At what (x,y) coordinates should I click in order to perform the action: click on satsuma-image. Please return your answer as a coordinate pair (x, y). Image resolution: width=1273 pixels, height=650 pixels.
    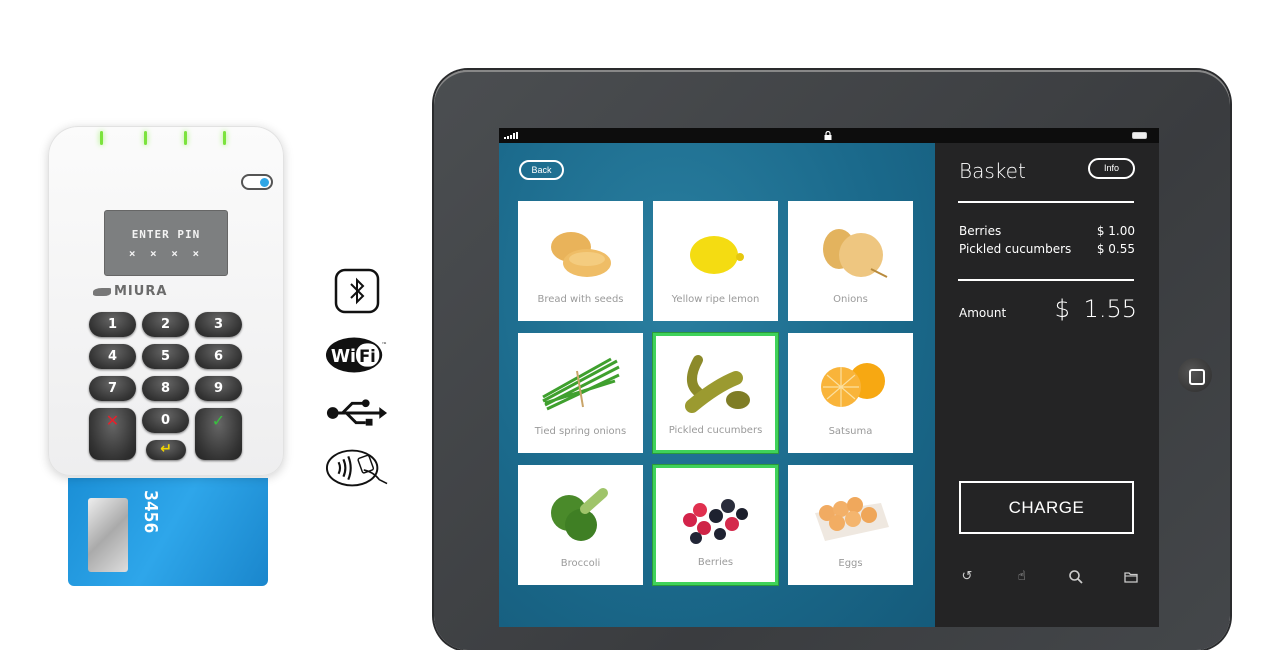
    Looking at the image, I should click on (852, 385).